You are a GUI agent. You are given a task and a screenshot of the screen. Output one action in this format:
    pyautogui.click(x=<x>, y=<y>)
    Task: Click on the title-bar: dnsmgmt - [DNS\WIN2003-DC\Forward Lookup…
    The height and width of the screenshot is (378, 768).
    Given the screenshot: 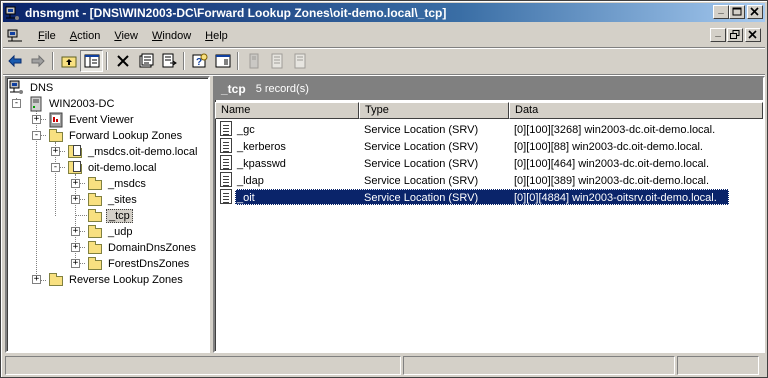 What is the action you would take?
    pyautogui.click(x=384, y=12)
    